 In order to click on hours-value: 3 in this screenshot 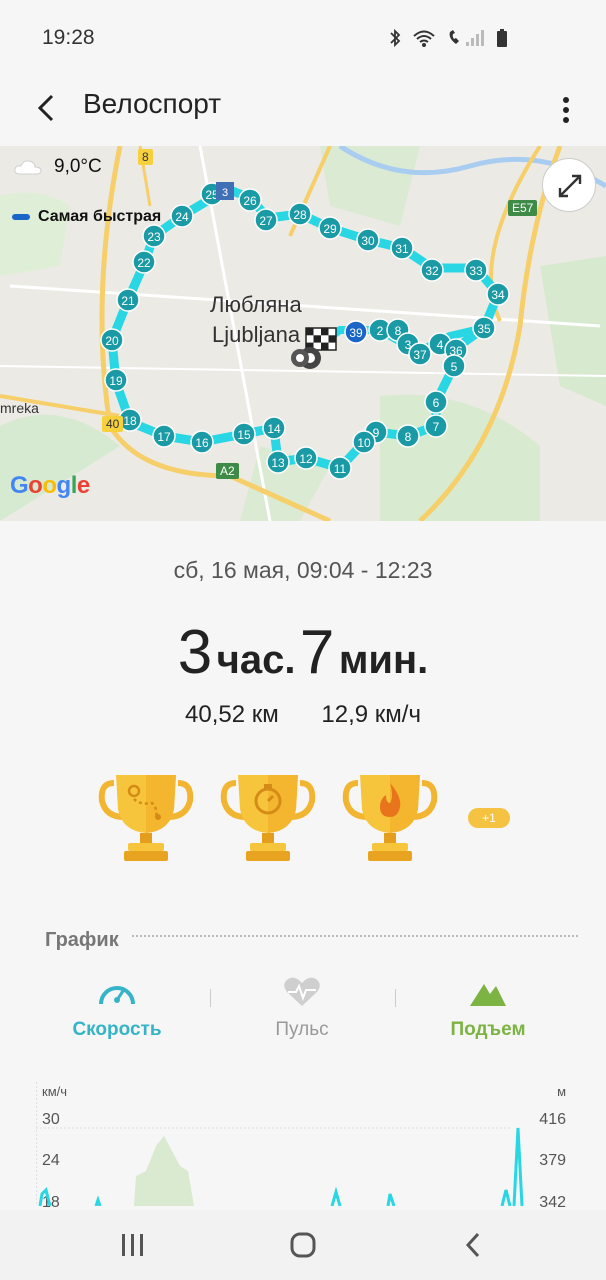, I will do `click(195, 652)`.